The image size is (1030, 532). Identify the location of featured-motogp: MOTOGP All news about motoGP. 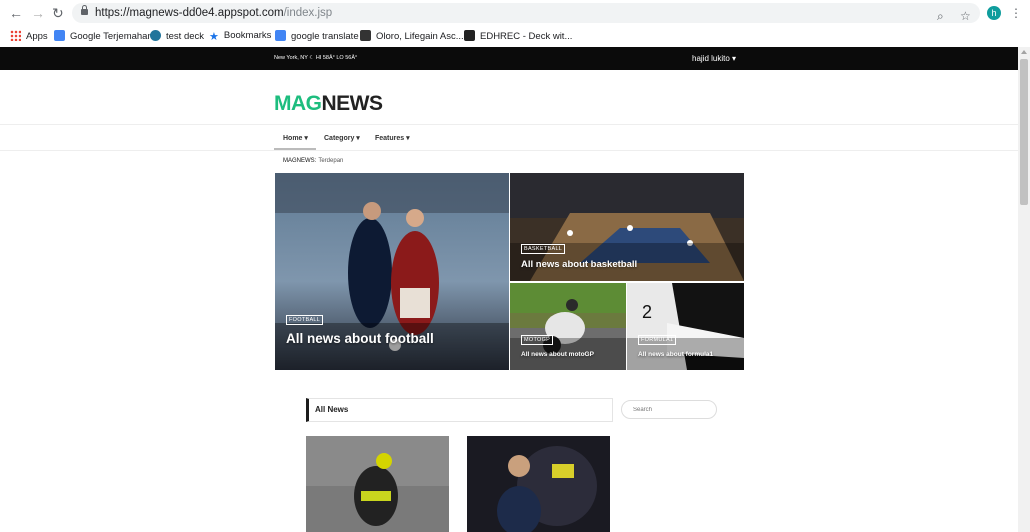
(568, 326).